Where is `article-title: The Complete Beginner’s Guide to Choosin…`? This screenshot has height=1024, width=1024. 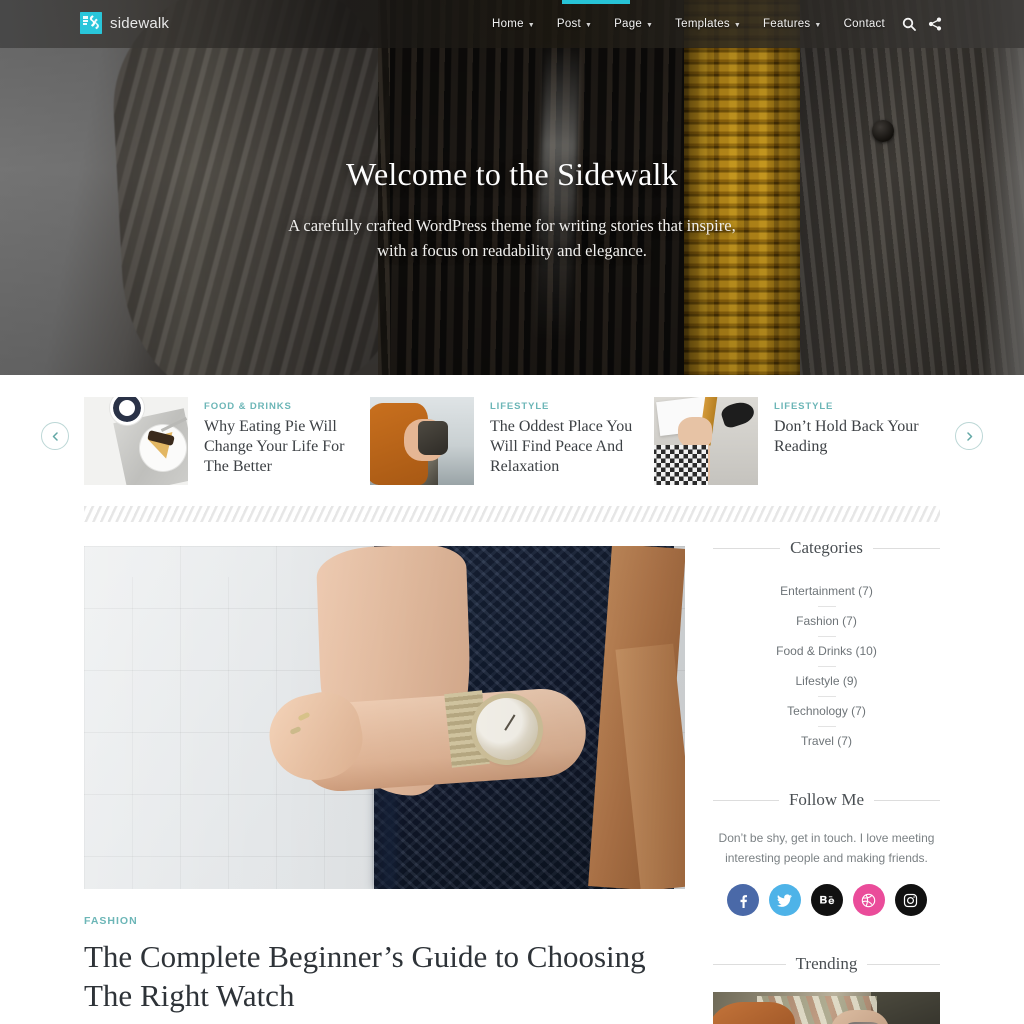 article-title: The Complete Beginner’s Guide to Choosin… is located at coordinates (384, 976).